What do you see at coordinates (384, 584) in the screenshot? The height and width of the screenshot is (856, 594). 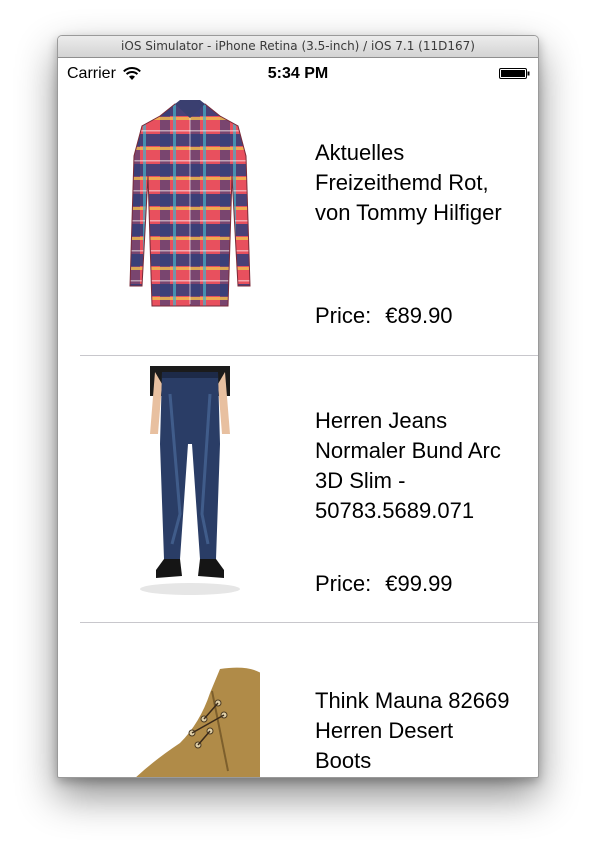 I see `product-price: Price: €99.99` at bounding box center [384, 584].